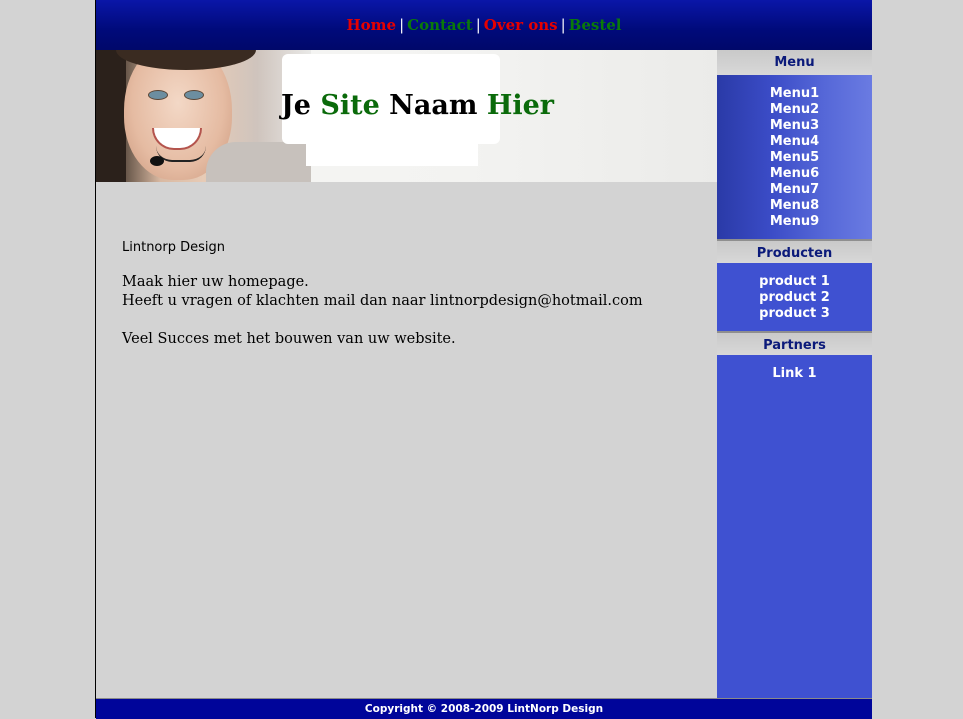 This screenshot has width=963, height=719. I want to click on nav-bestel-link: Bestel, so click(595, 25).